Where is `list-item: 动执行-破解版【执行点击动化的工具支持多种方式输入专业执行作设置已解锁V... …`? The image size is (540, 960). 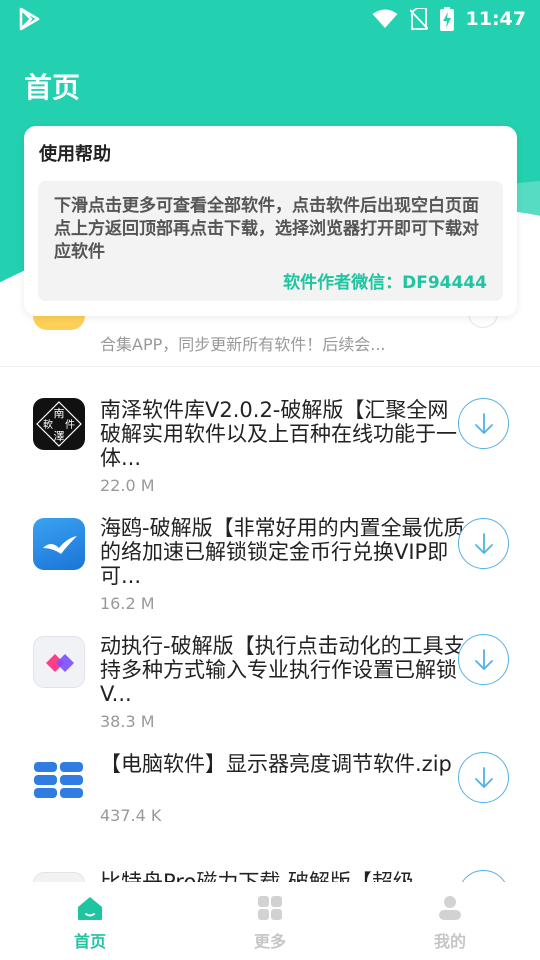
list-item: 动执行-破解版【执行点击动化的工具支持多种方式输入专业执行作设置已解锁V... … is located at coordinates (270, 679).